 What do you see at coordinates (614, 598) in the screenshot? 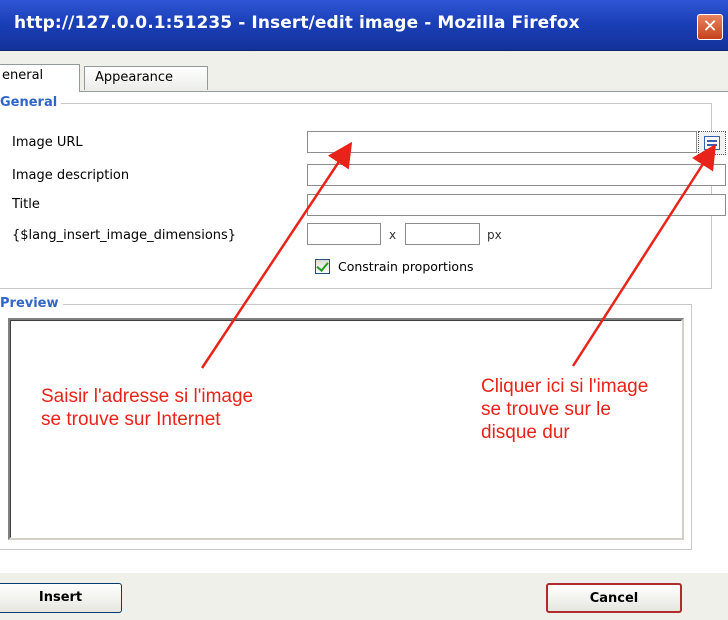
I see `cancel-button: Cancel` at bounding box center [614, 598].